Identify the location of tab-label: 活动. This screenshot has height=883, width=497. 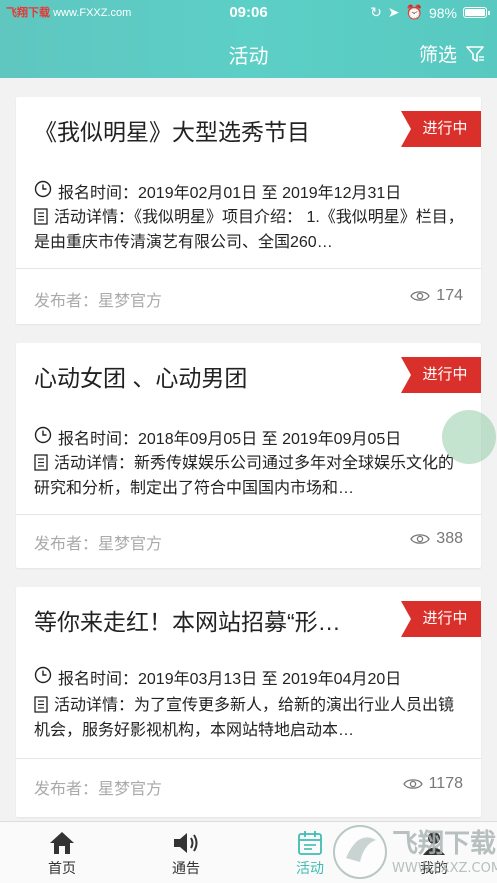
(310, 868).